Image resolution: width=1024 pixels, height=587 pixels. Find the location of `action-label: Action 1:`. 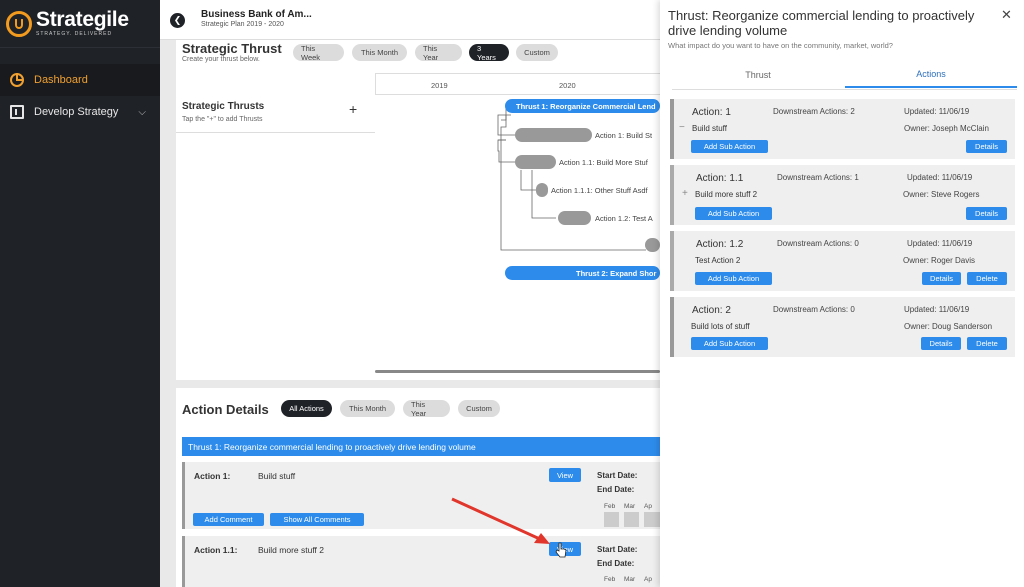

action-label: Action 1: is located at coordinates (212, 476).